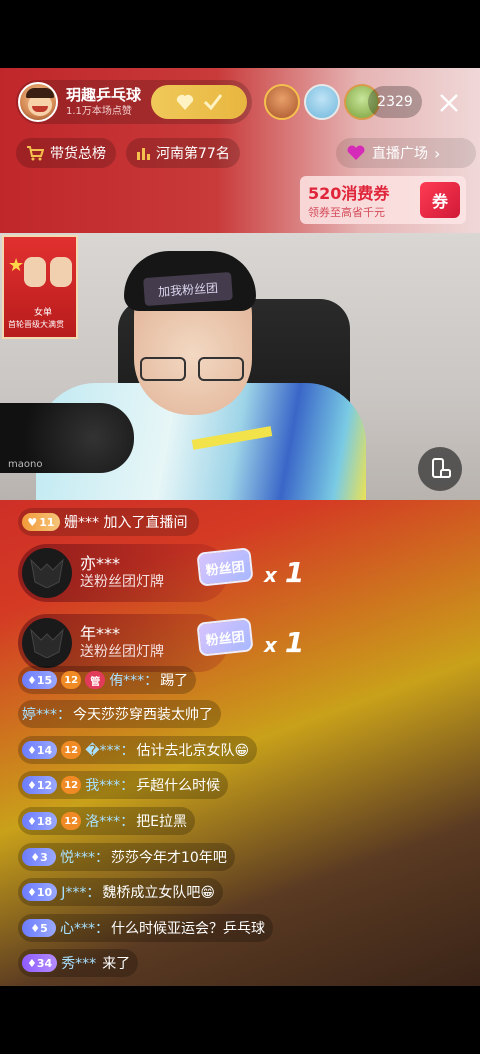 This screenshot has width=480, height=1054. What do you see at coordinates (174, 681) in the screenshot?
I see `comment-text: 踢了` at bounding box center [174, 681].